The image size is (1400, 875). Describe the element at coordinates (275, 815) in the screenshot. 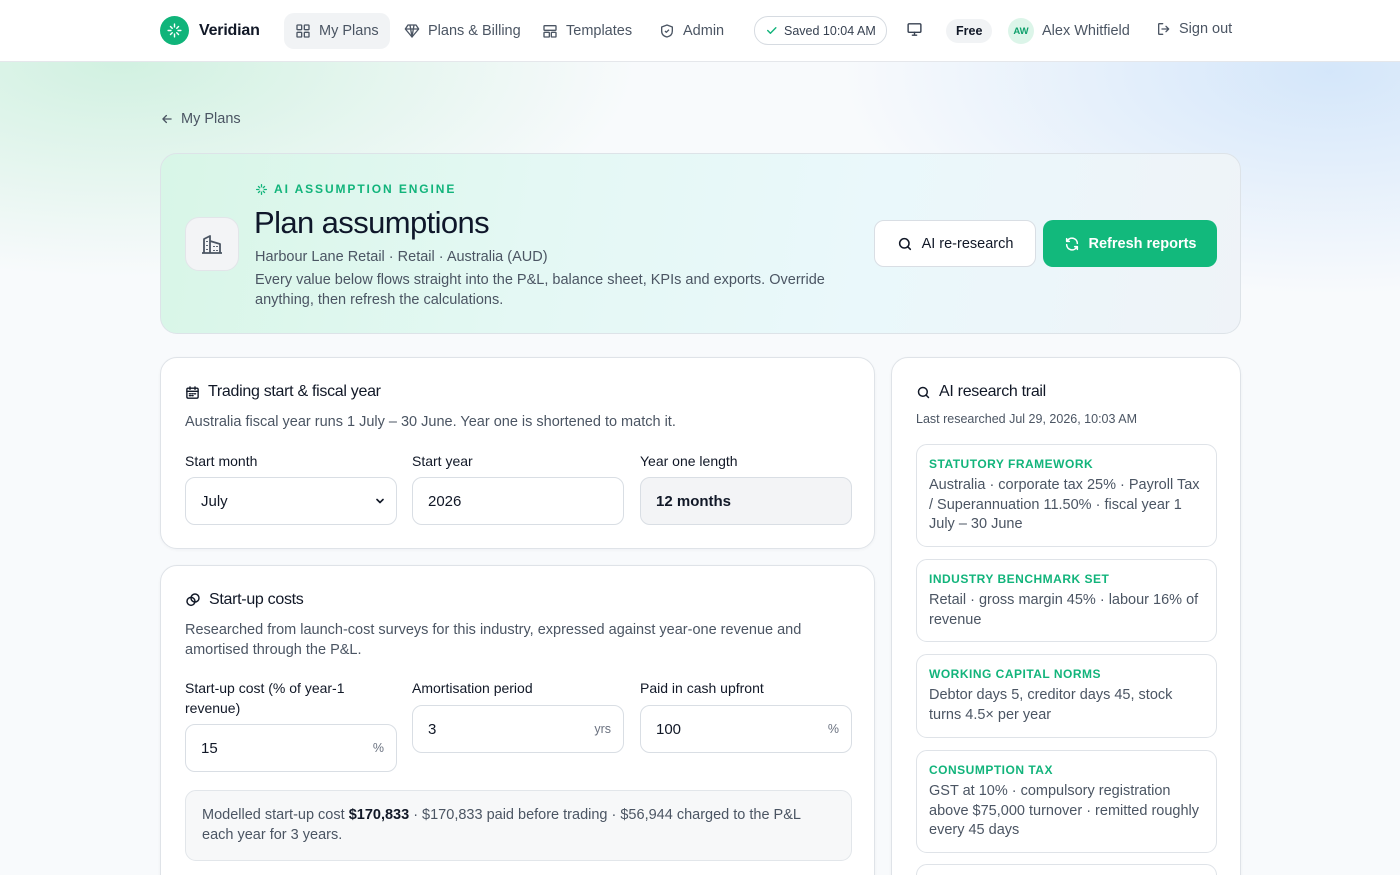

I see `summary-prefix: Modelled start-up cost` at that location.